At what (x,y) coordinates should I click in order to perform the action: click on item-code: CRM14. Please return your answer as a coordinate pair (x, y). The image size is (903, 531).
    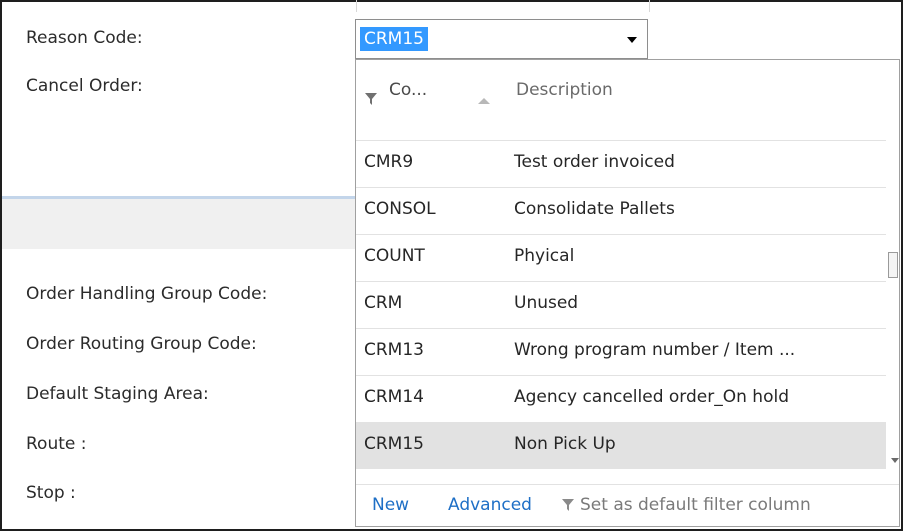
    Looking at the image, I should click on (394, 397).